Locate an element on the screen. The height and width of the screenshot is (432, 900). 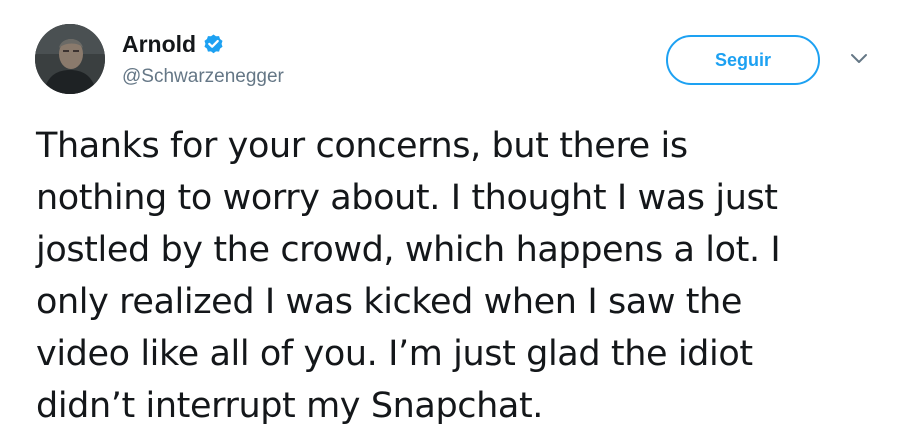
avatar-photo is located at coordinates (70, 59).